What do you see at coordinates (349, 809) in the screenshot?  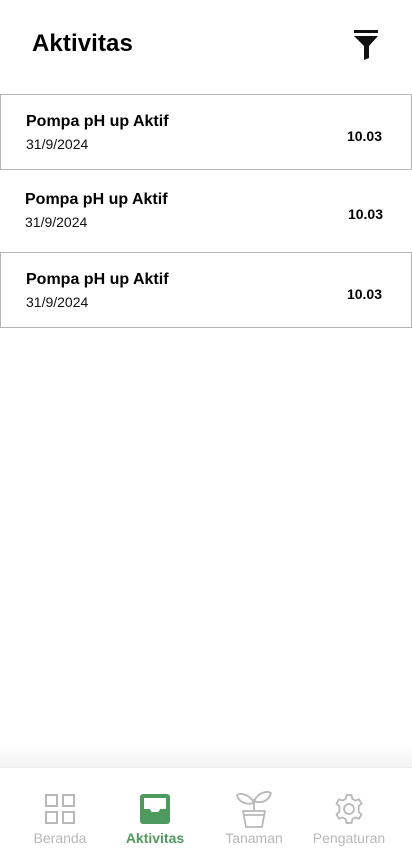 I see `gear-icon` at bounding box center [349, 809].